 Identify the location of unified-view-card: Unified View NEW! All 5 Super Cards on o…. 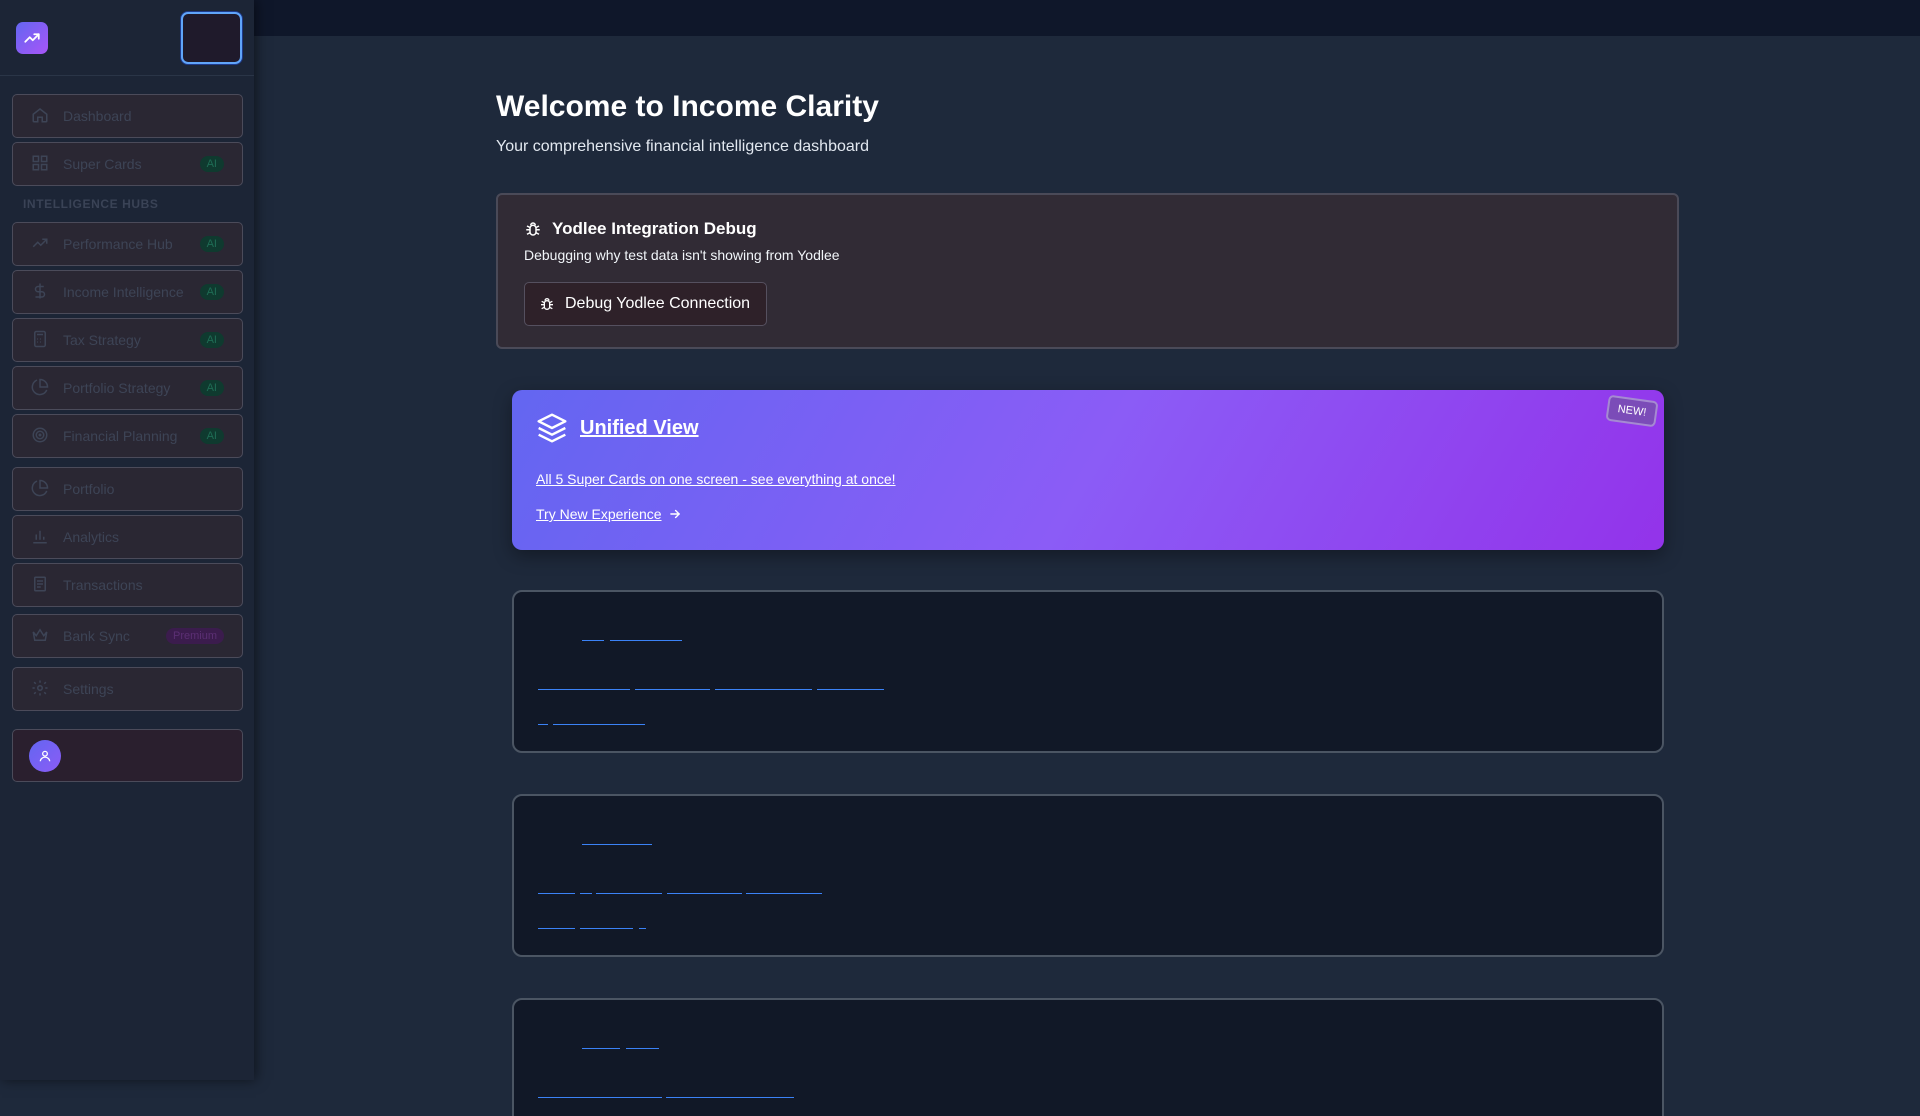
(1088, 470).